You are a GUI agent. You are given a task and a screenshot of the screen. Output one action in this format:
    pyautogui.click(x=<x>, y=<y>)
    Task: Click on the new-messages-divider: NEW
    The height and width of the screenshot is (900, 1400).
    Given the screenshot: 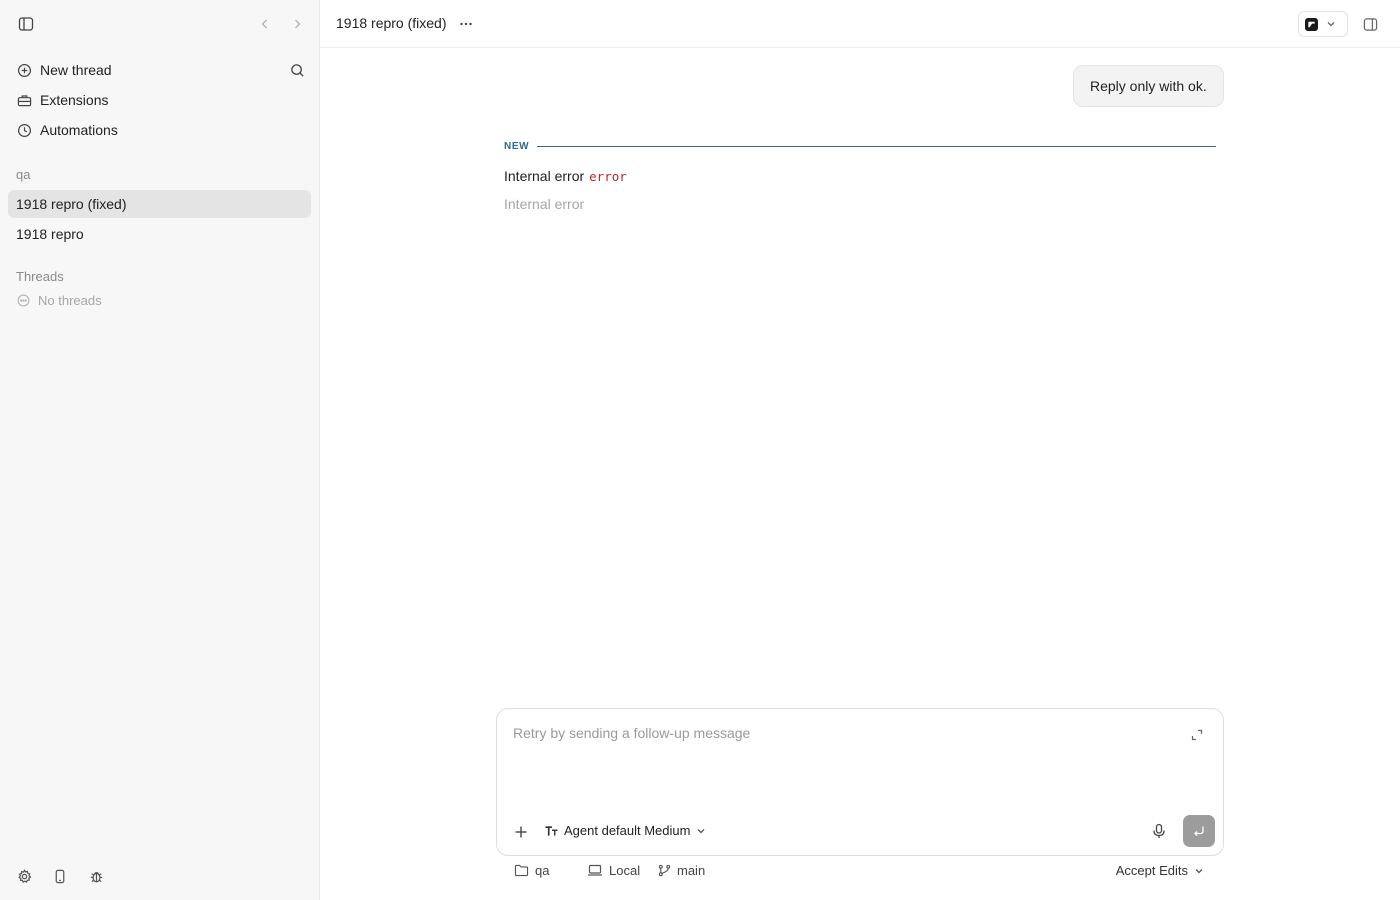 What is the action you would take?
    pyautogui.click(x=860, y=146)
    